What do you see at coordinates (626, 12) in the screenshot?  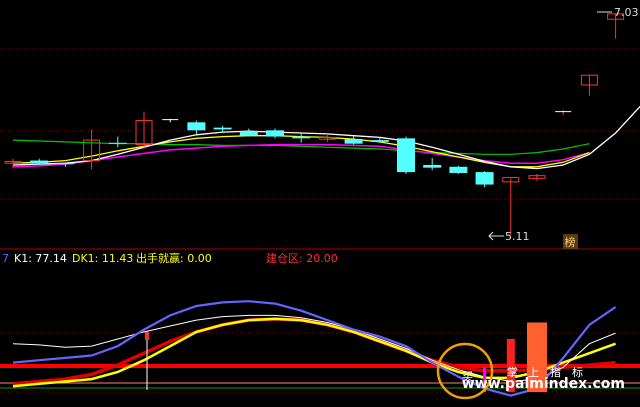 I see `high-price-label: 7.03` at bounding box center [626, 12].